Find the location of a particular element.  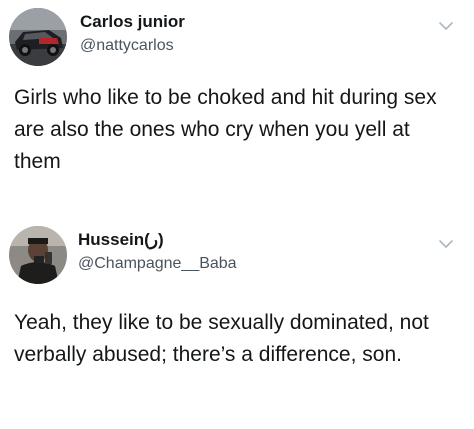

avatar-car-image is located at coordinates (38, 37).